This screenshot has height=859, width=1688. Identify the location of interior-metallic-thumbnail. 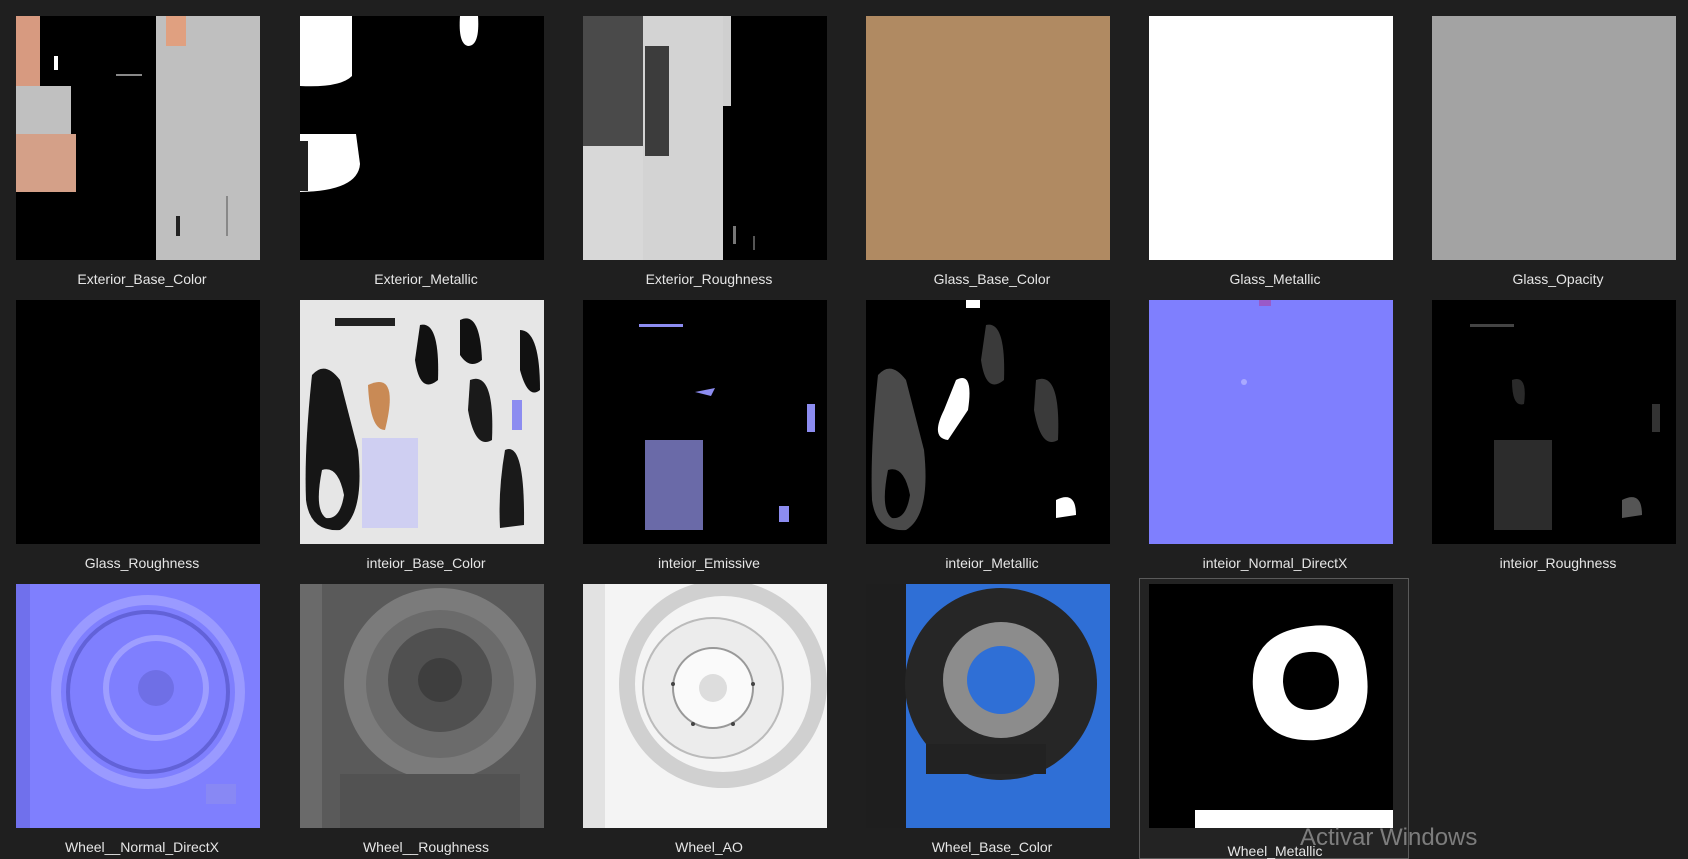
(988, 422).